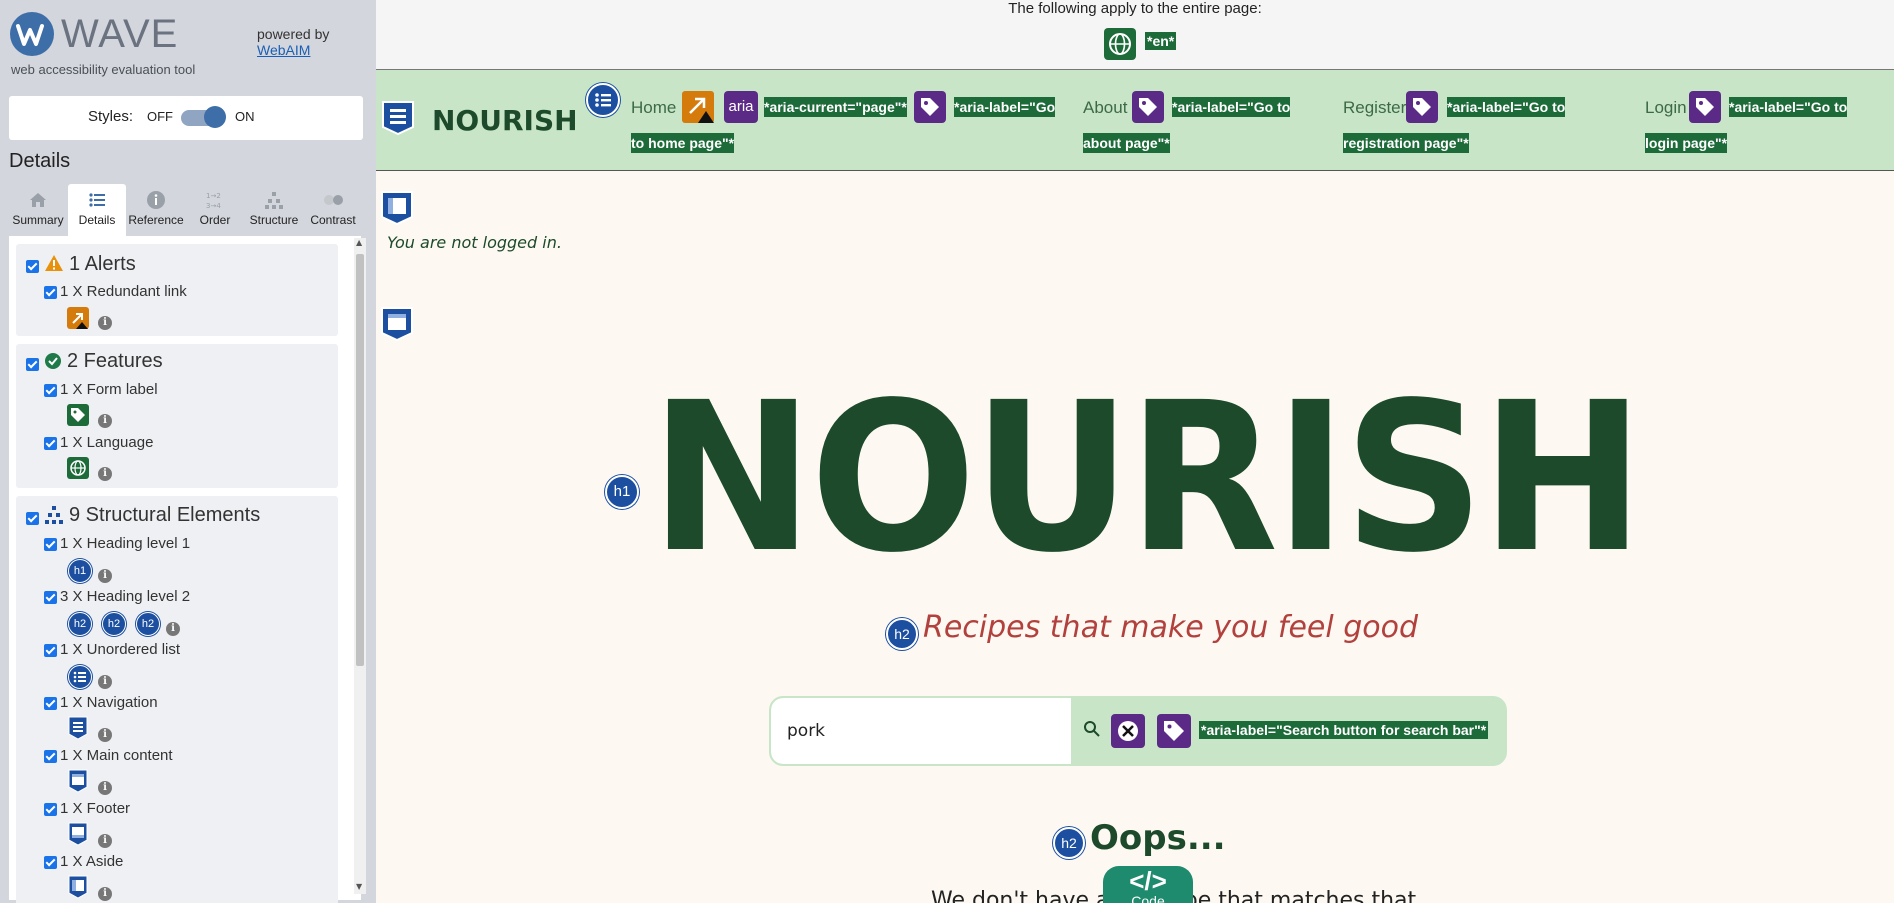 The width and height of the screenshot is (1894, 903). What do you see at coordinates (1092, 731) in the screenshot?
I see `search-icon` at bounding box center [1092, 731].